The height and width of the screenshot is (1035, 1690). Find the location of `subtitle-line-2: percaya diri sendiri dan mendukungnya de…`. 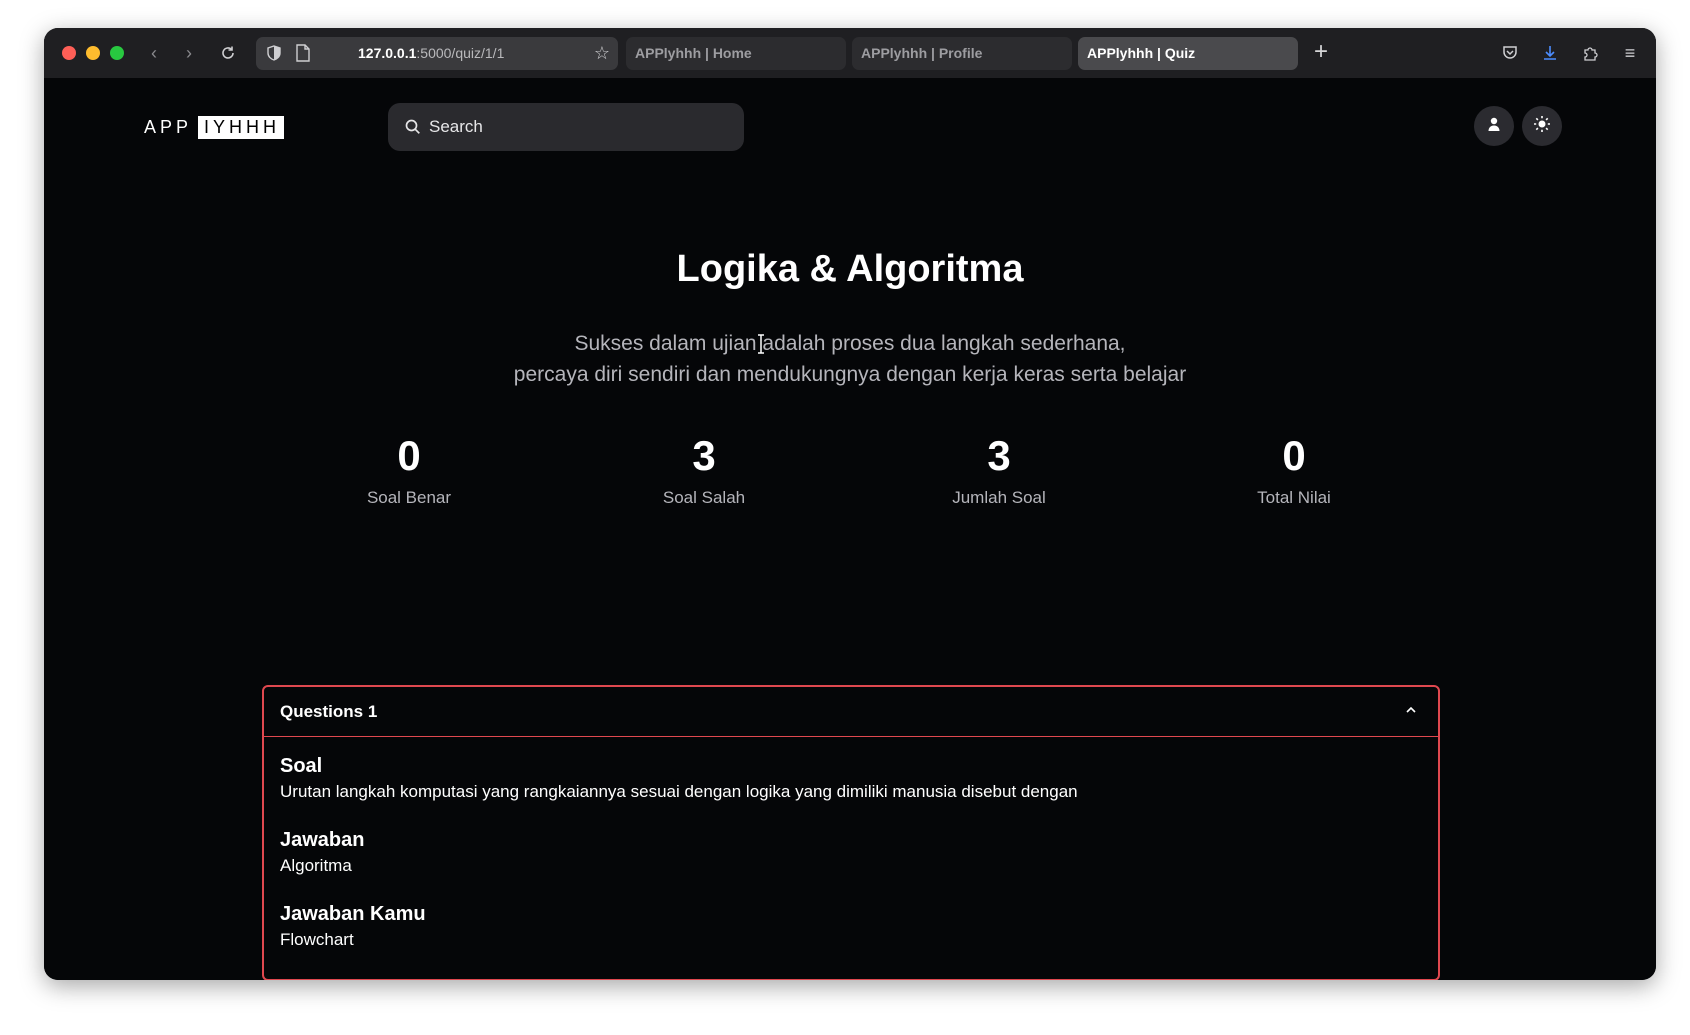

subtitle-line-2: percaya diri sendiri dan mendukungnya de… is located at coordinates (850, 374).